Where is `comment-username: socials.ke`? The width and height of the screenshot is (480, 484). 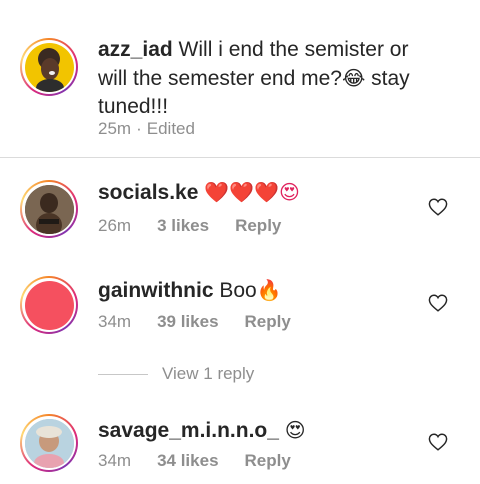 comment-username: socials.ke is located at coordinates (148, 192).